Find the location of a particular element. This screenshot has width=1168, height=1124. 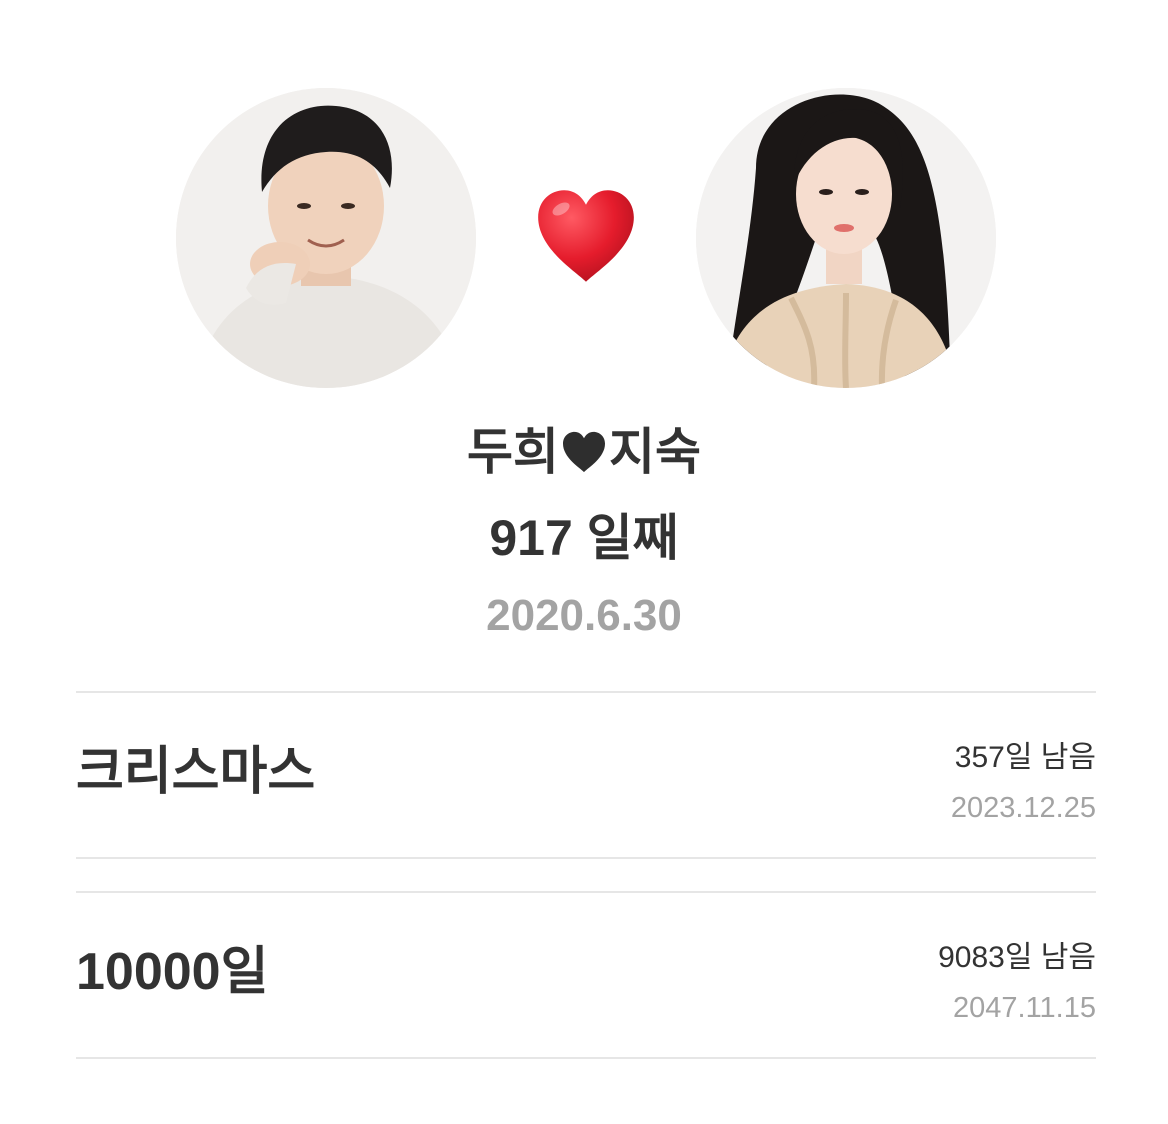

red-heart-icon is located at coordinates (586, 236).